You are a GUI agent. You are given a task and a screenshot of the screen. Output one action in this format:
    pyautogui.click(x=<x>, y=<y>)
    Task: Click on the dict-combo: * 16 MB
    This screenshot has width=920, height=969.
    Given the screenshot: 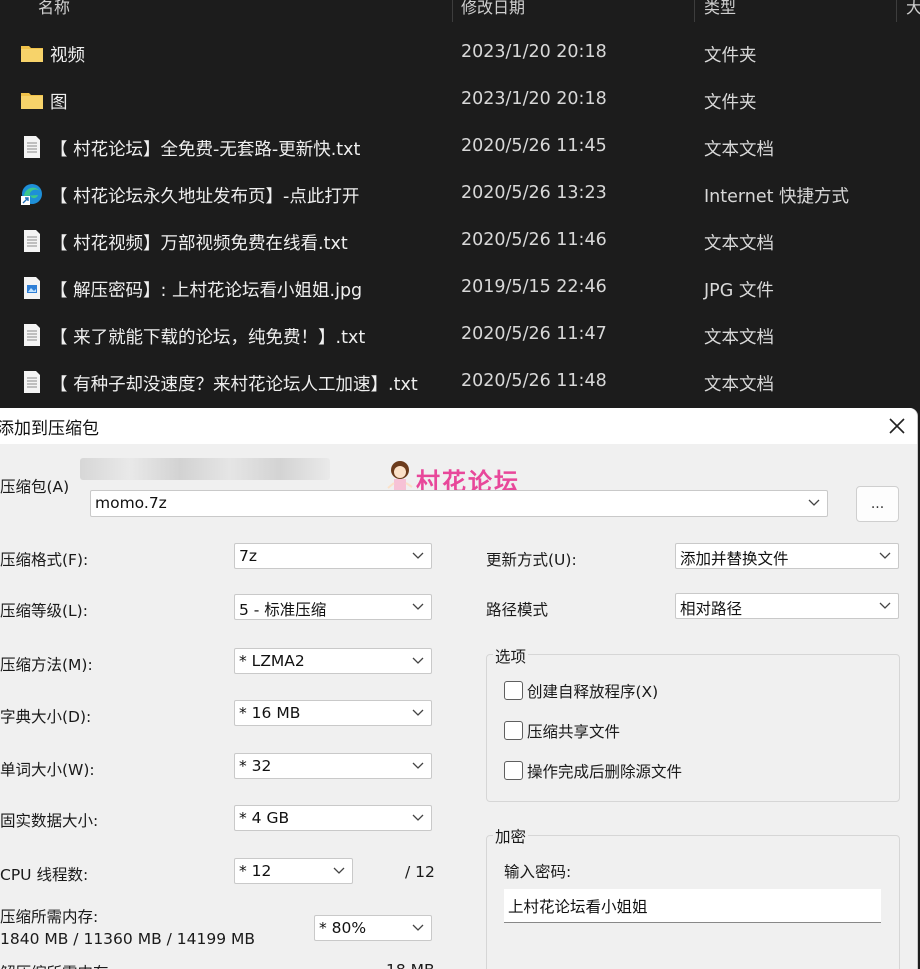 What is the action you would take?
    pyautogui.click(x=333, y=713)
    